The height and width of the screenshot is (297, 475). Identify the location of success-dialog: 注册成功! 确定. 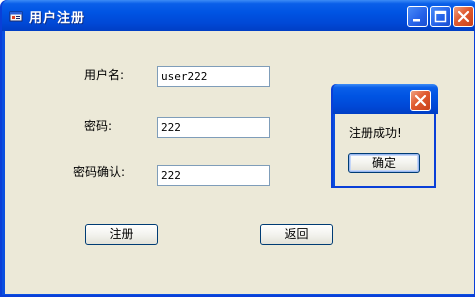
(384, 136).